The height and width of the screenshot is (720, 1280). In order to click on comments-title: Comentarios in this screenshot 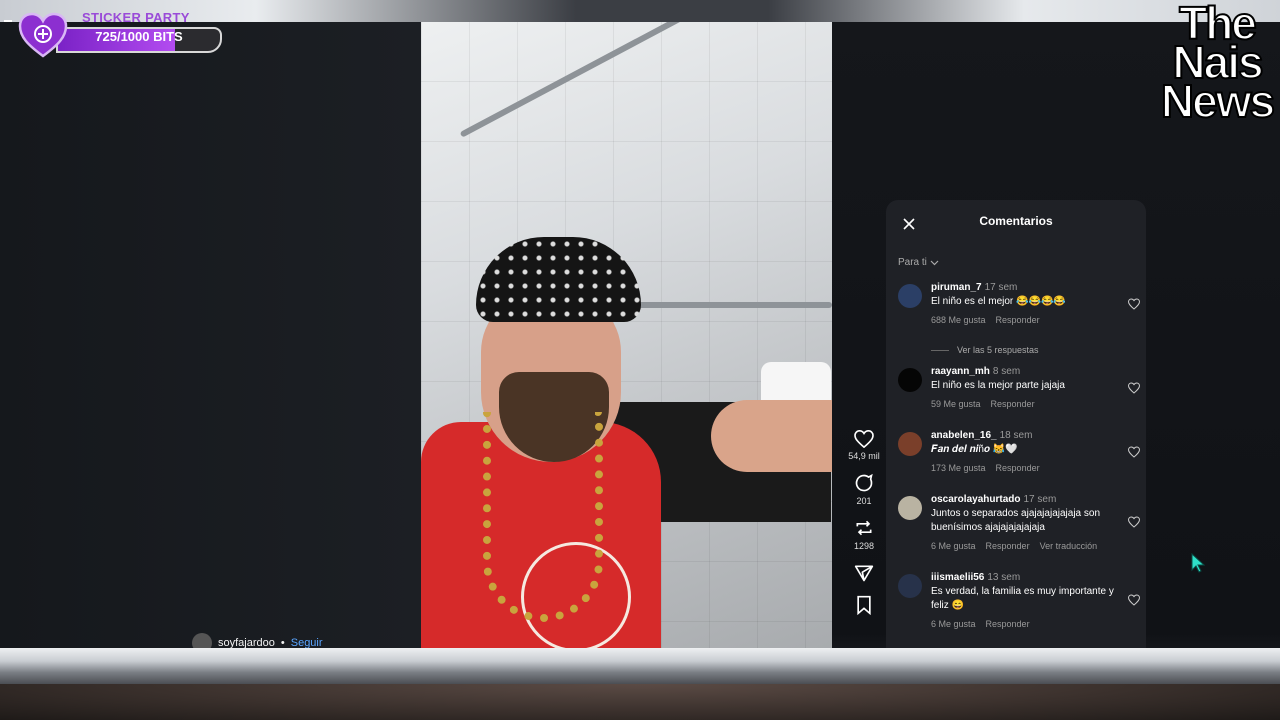, I will do `click(1016, 221)`.